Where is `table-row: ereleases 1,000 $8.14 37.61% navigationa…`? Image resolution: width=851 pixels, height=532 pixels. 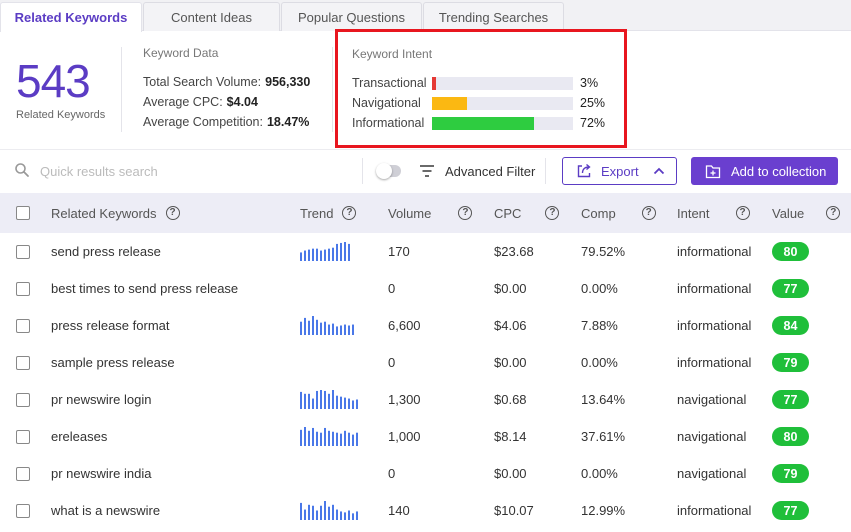
table-row: ereleases 1,000 $8.14 37.61% navigationa… is located at coordinates (425, 436).